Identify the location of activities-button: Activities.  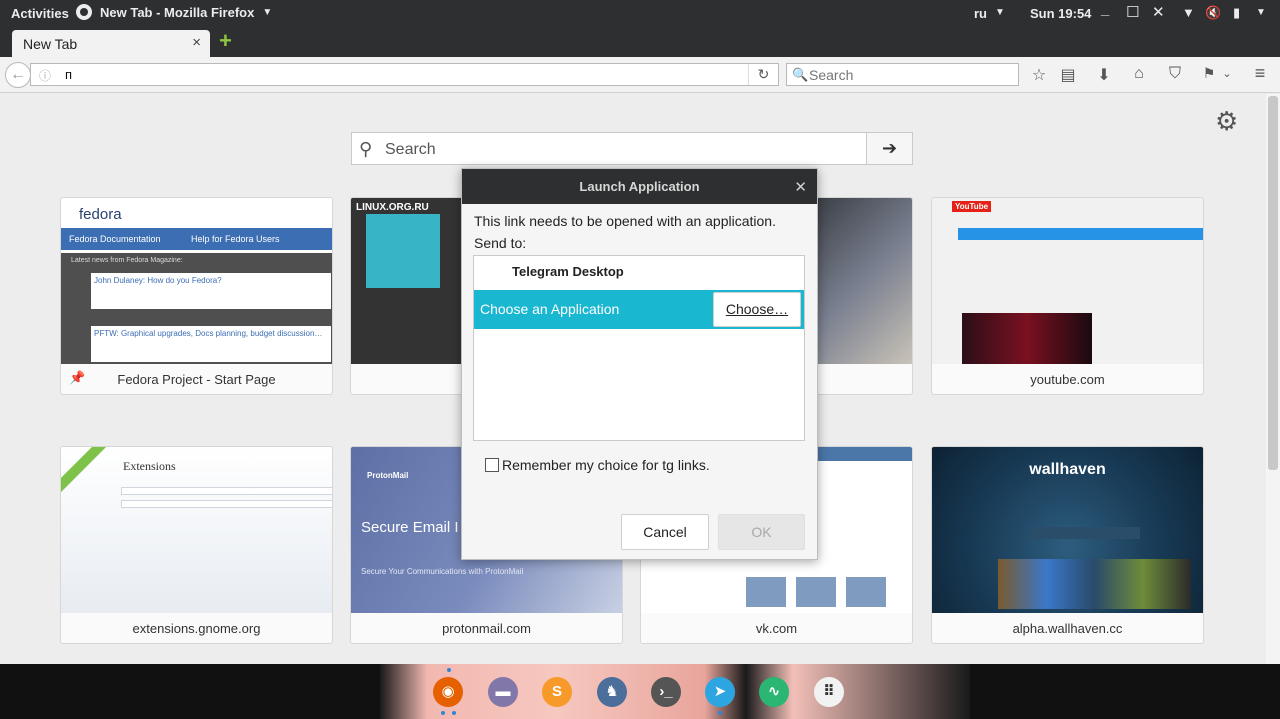
(40, 13).